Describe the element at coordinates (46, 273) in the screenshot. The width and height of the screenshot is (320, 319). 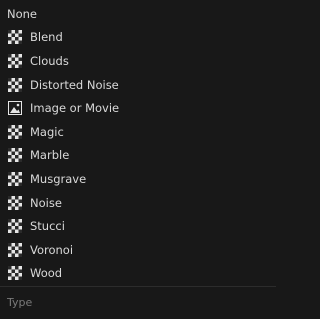
I see `menu-item-label: Wood` at that location.